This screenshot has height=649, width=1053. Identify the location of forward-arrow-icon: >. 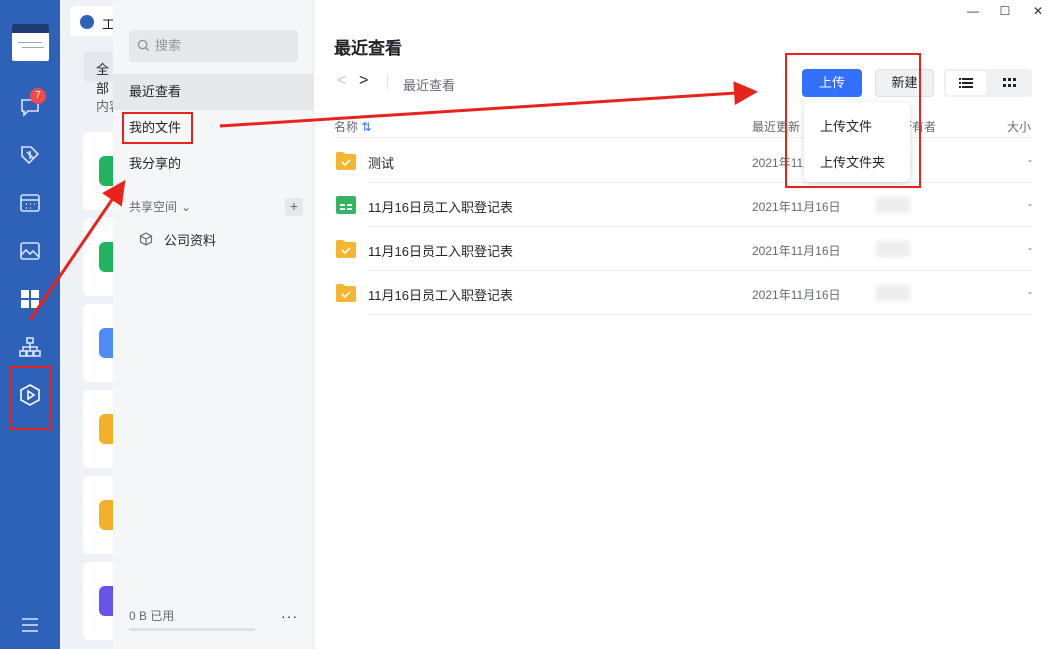
(363, 81).